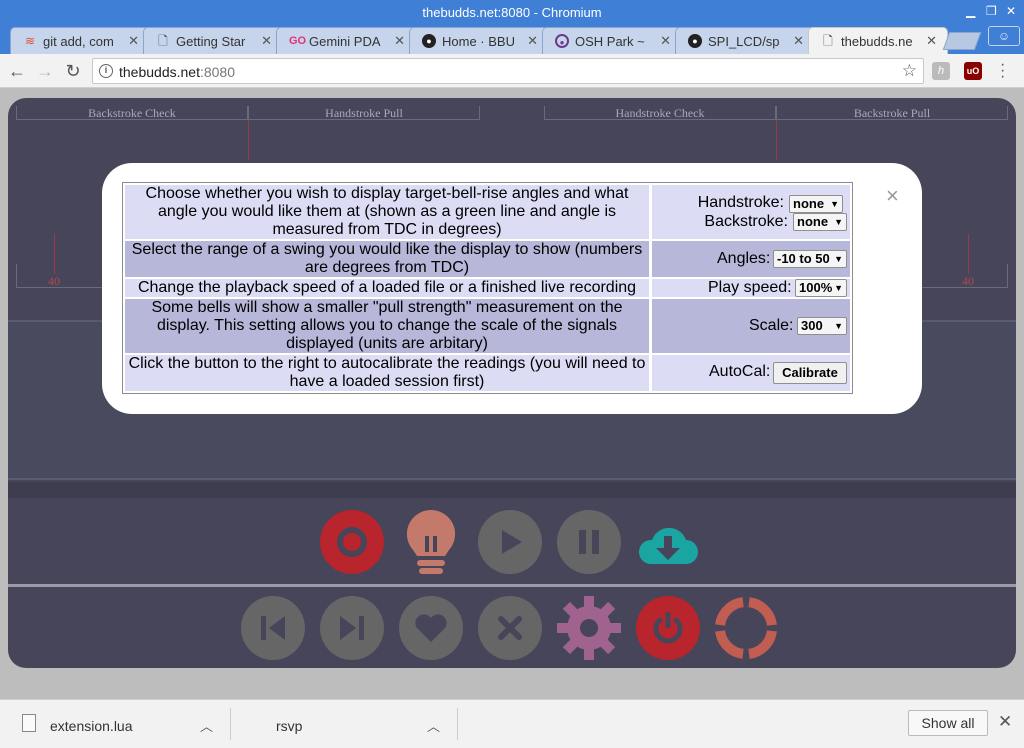 The width and height of the screenshot is (1024, 748). What do you see at coordinates (589, 542) in the screenshot?
I see `pause-button` at bounding box center [589, 542].